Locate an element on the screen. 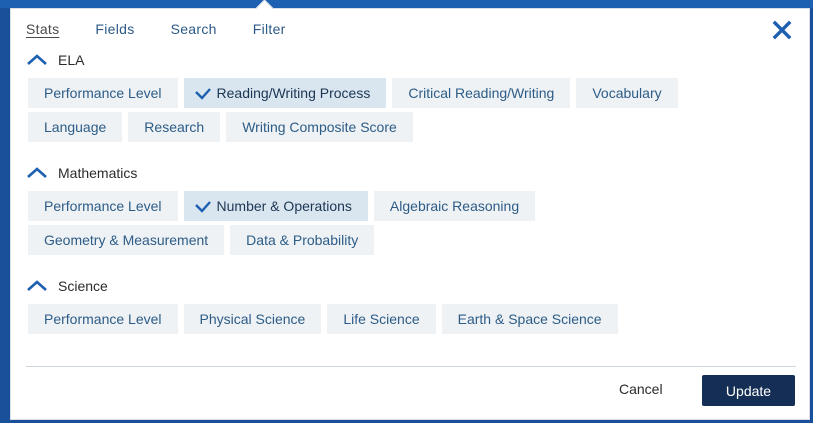 Image resolution: width=813 pixels, height=423 pixels. chip-data-probability: Data & Probability is located at coordinates (302, 240).